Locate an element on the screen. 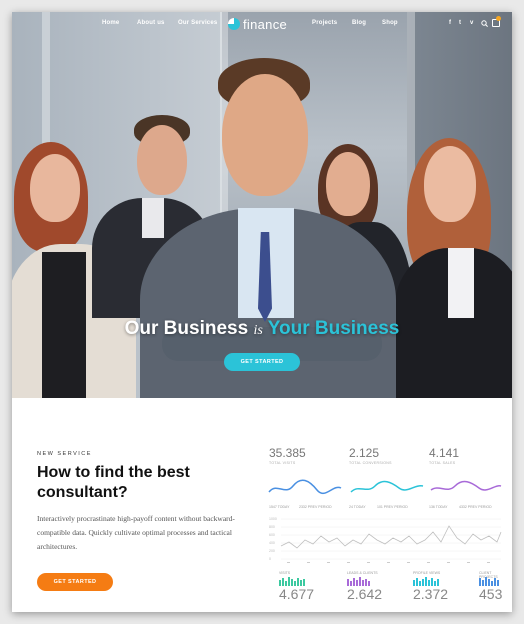  y-tick: 1000 is located at coordinates (273, 519).